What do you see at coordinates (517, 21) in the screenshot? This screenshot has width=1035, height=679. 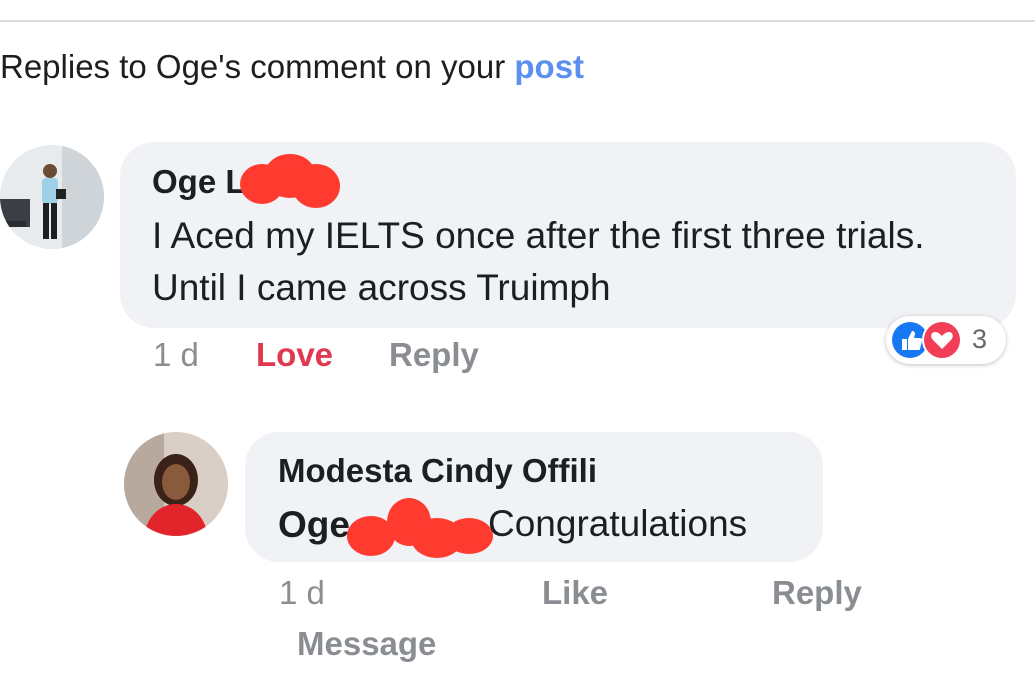 I see `top-divider` at bounding box center [517, 21].